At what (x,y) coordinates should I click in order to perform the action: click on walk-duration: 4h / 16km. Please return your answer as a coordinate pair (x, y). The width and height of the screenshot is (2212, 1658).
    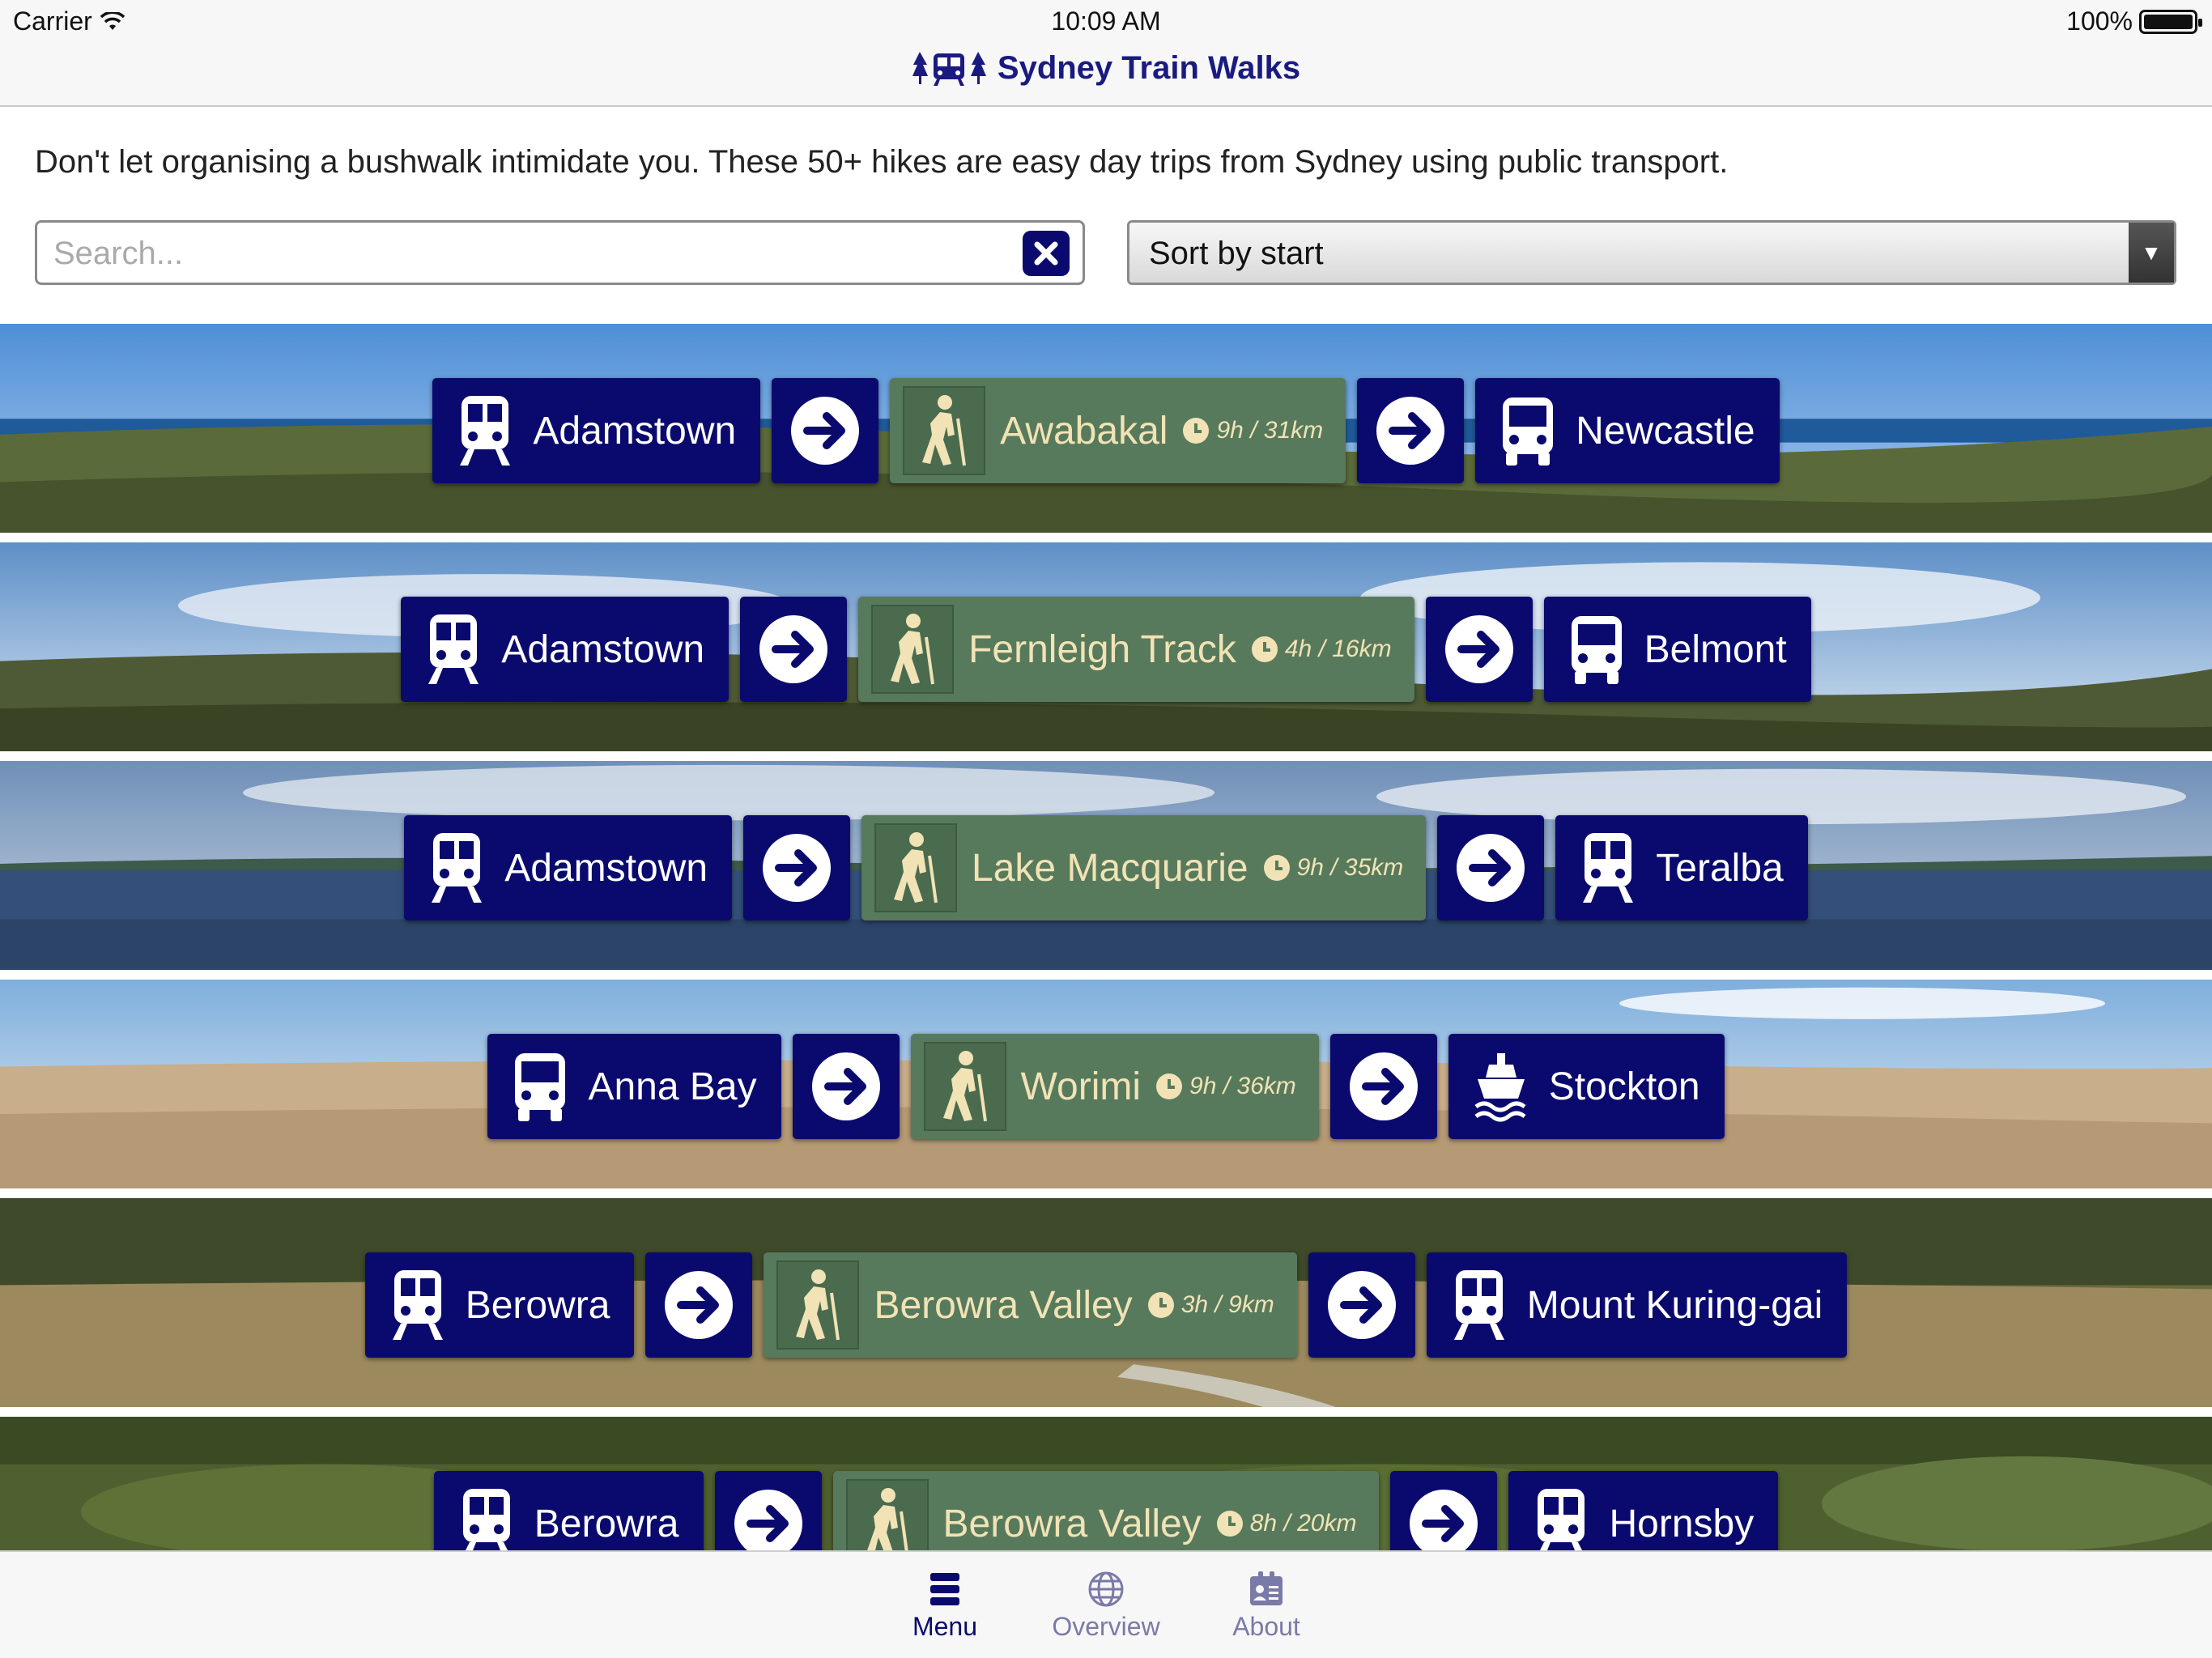
    Looking at the image, I should click on (1322, 649).